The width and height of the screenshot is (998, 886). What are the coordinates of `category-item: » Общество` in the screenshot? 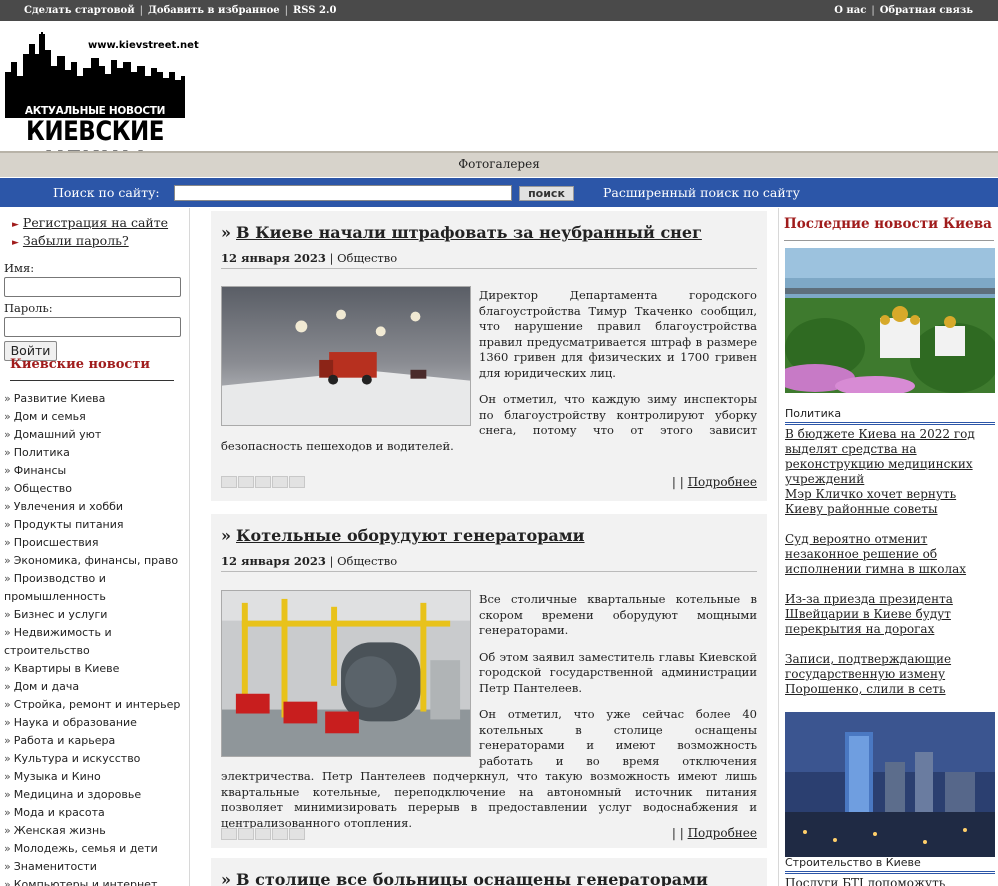 It's located at (96, 489).